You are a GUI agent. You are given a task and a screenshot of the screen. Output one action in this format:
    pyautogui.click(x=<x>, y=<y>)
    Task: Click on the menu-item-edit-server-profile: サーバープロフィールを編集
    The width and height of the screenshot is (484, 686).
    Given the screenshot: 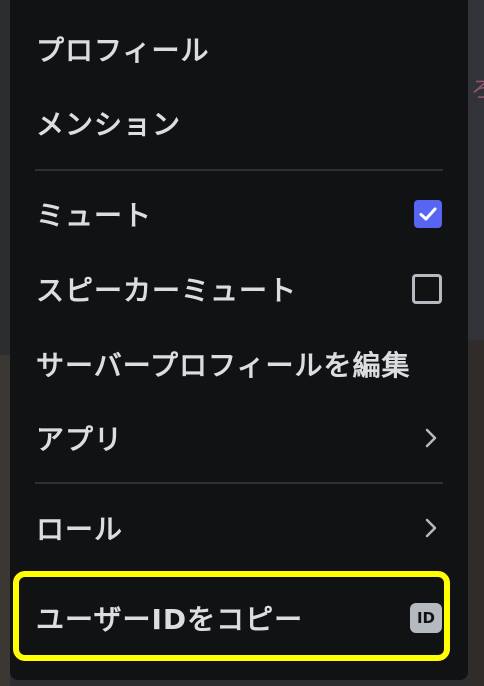 What is the action you would take?
    pyautogui.click(x=239, y=364)
    